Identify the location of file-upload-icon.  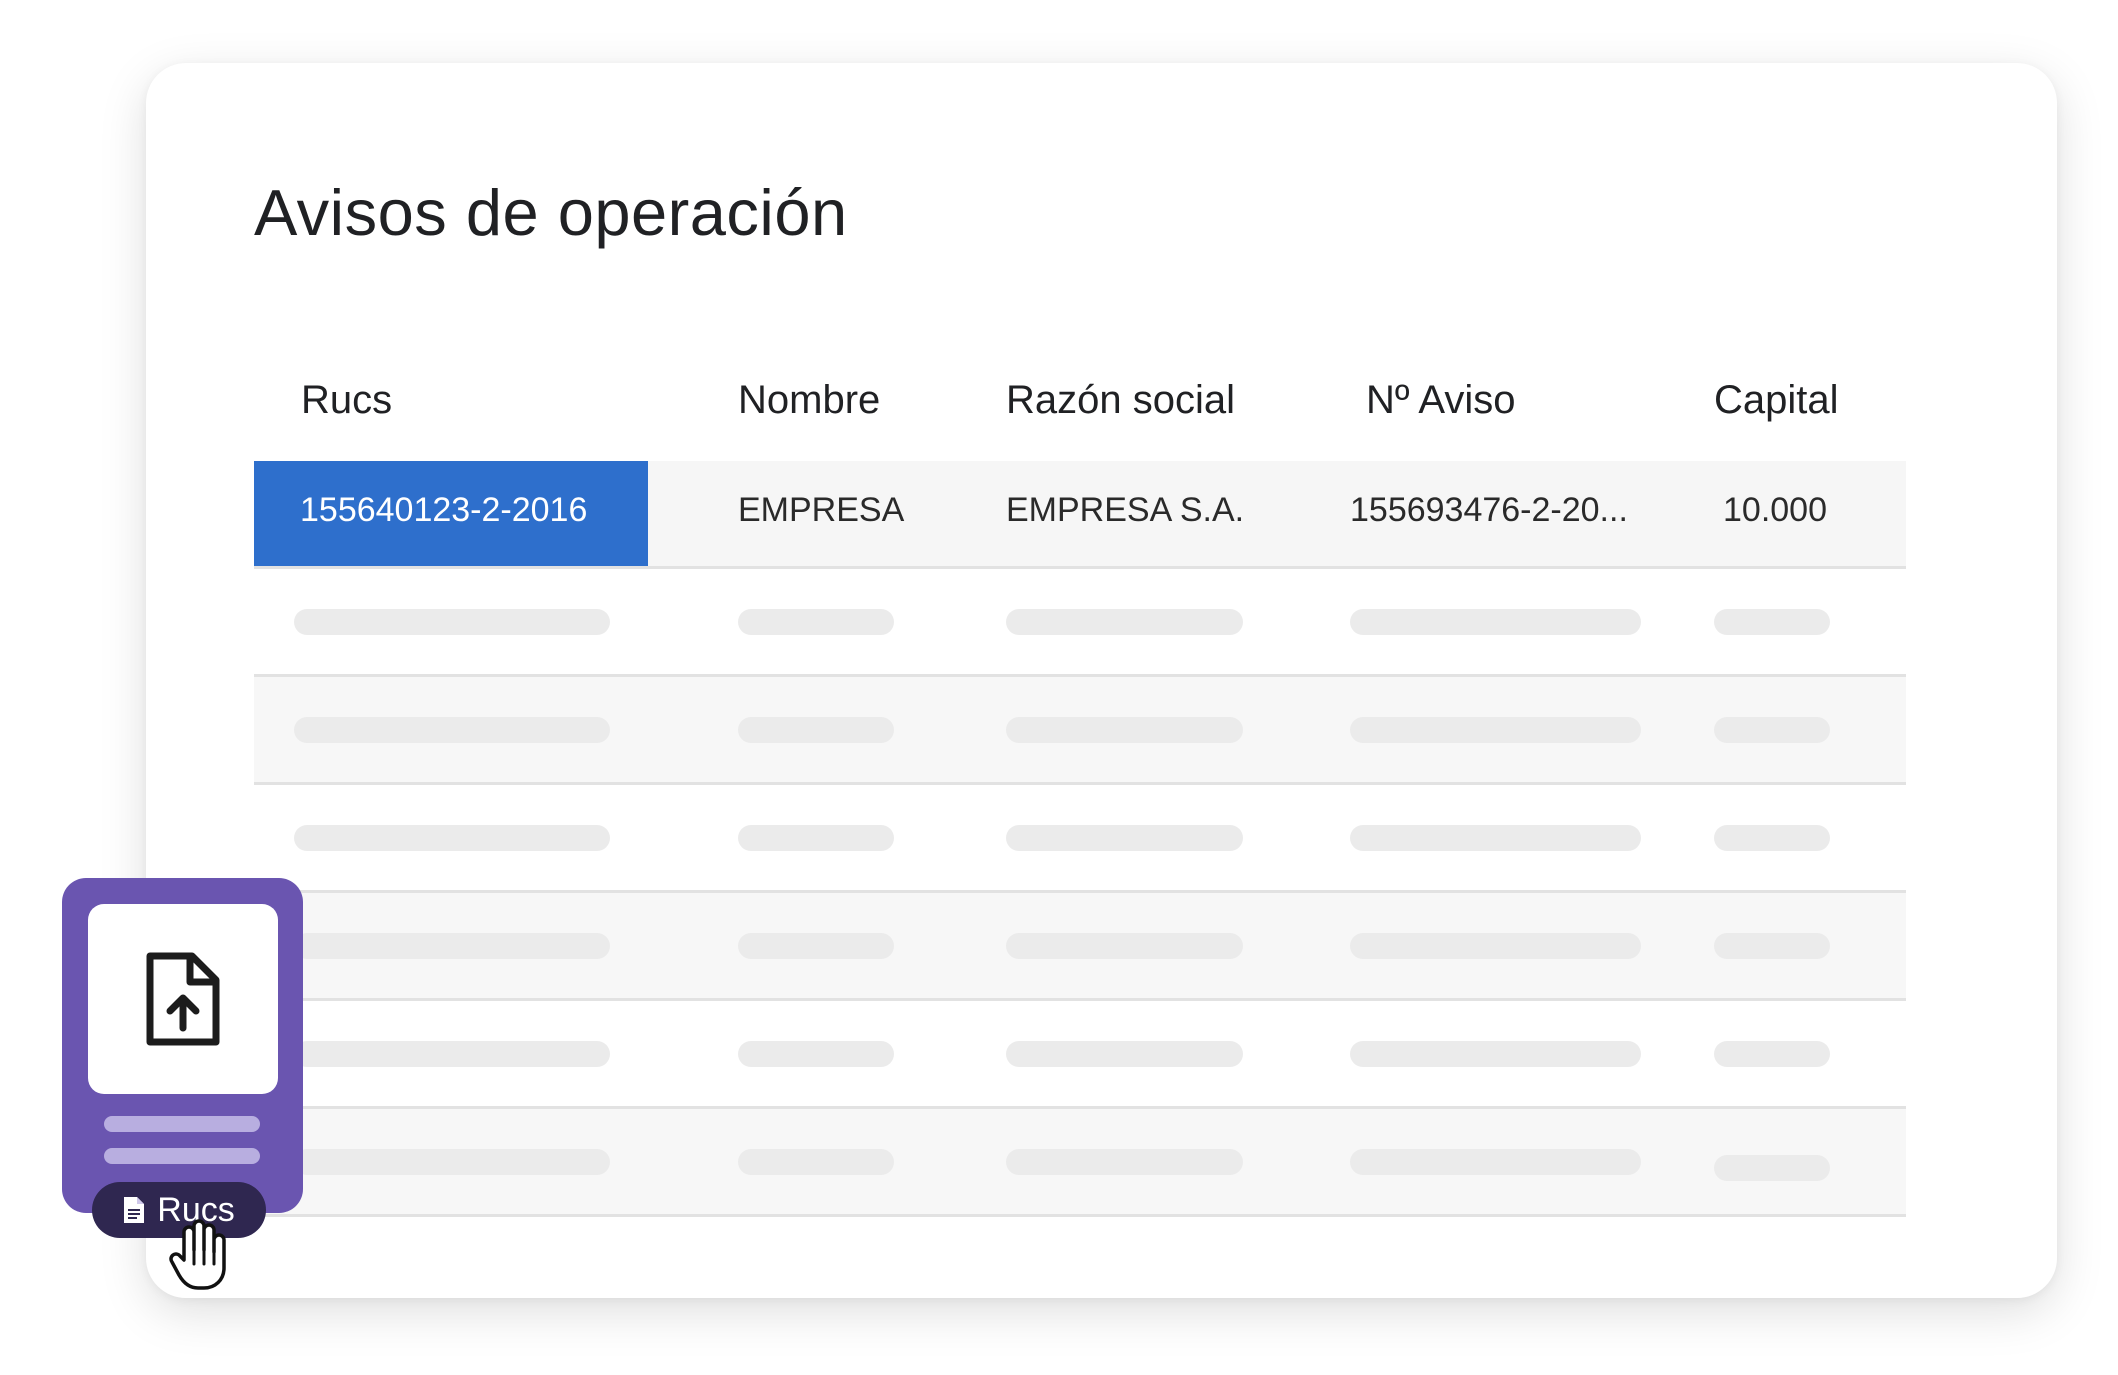
(183, 999).